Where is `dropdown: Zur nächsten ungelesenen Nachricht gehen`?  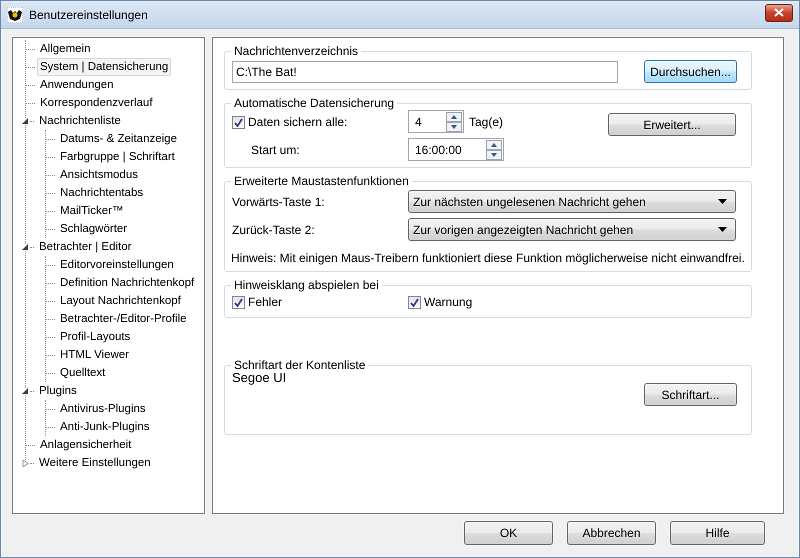
dropdown: Zur nächsten ungelesenen Nachricht gehen is located at coordinates (572, 201).